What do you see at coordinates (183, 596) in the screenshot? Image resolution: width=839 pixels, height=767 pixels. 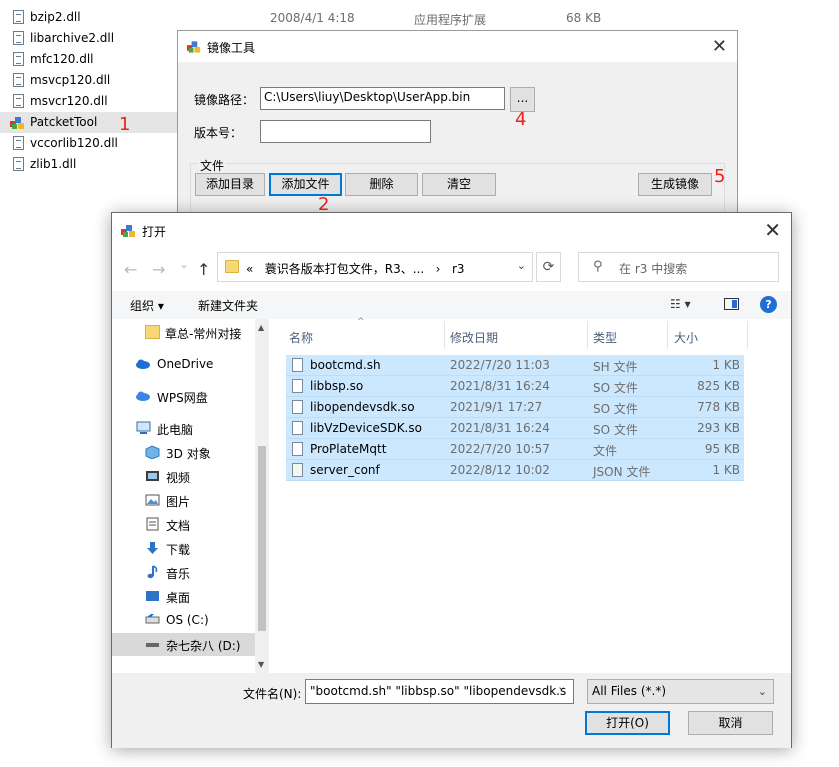 I see `tree-item: 桌面` at bounding box center [183, 596].